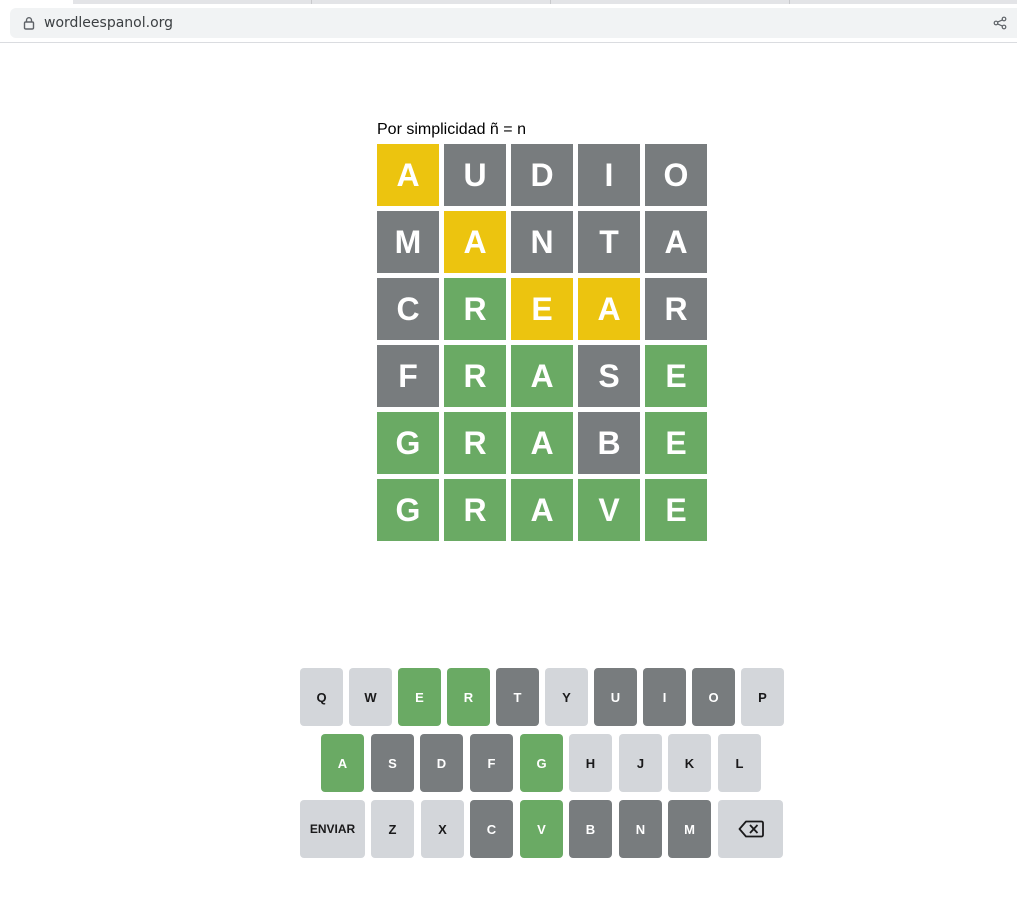  I want to click on game-board: AUDIOMANTACREARFRASEGRABEGRAVE, so click(542, 342).